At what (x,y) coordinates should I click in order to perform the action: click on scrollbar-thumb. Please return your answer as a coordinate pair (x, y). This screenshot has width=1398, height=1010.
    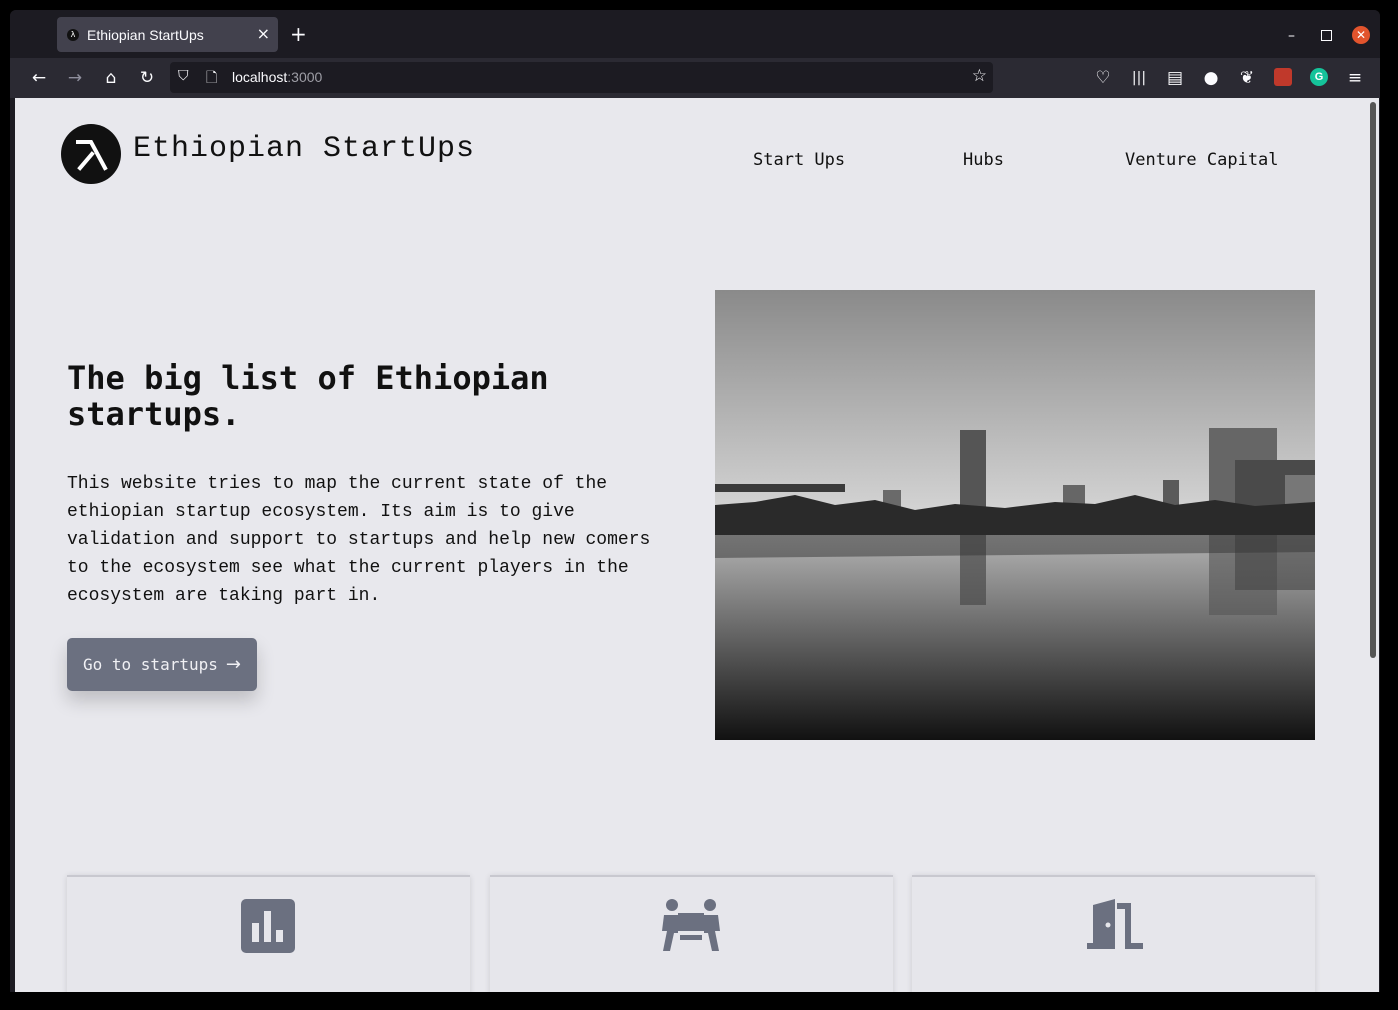
    Looking at the image, I should click on (1373, 380).